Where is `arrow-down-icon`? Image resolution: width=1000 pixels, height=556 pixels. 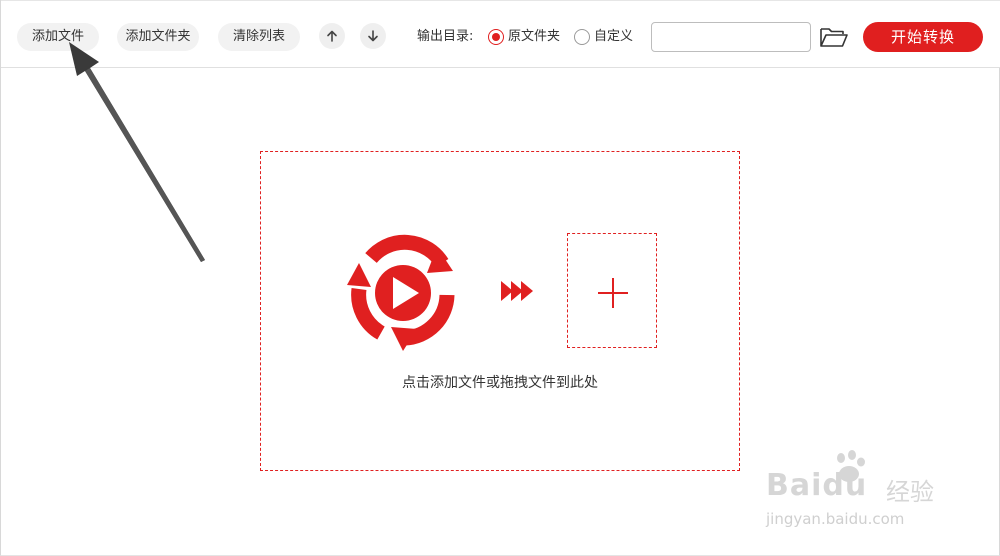 arrow-down-icon is located at coordinates (373, 36).